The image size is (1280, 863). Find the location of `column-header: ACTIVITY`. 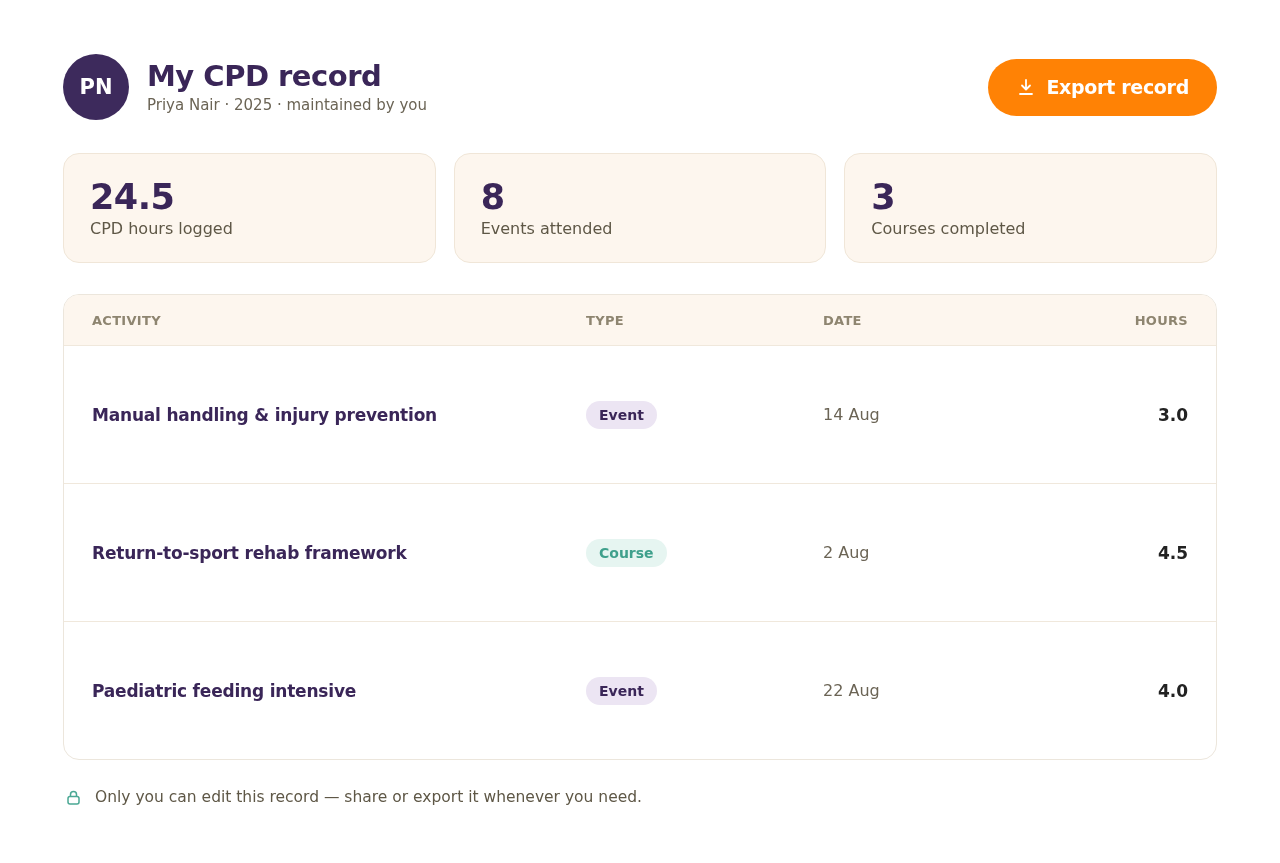

column-header: ACTIVITY is located at coordinates (127, 320).